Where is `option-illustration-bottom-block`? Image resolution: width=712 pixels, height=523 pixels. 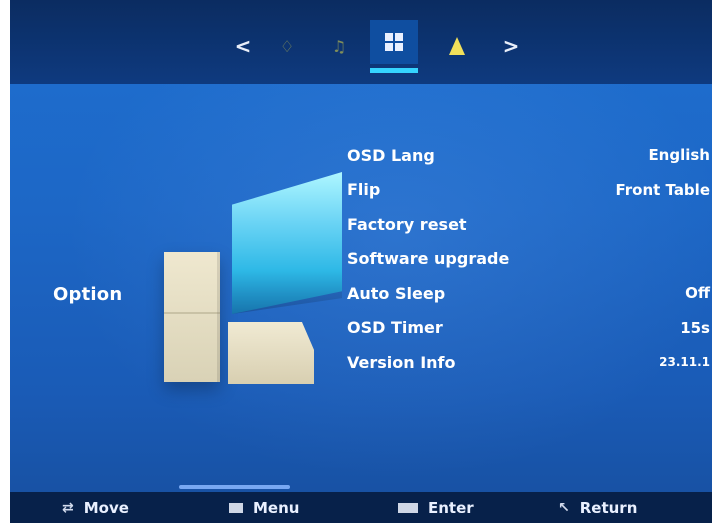 option-illustration-bottom-block is located at coordinates (271, 353).